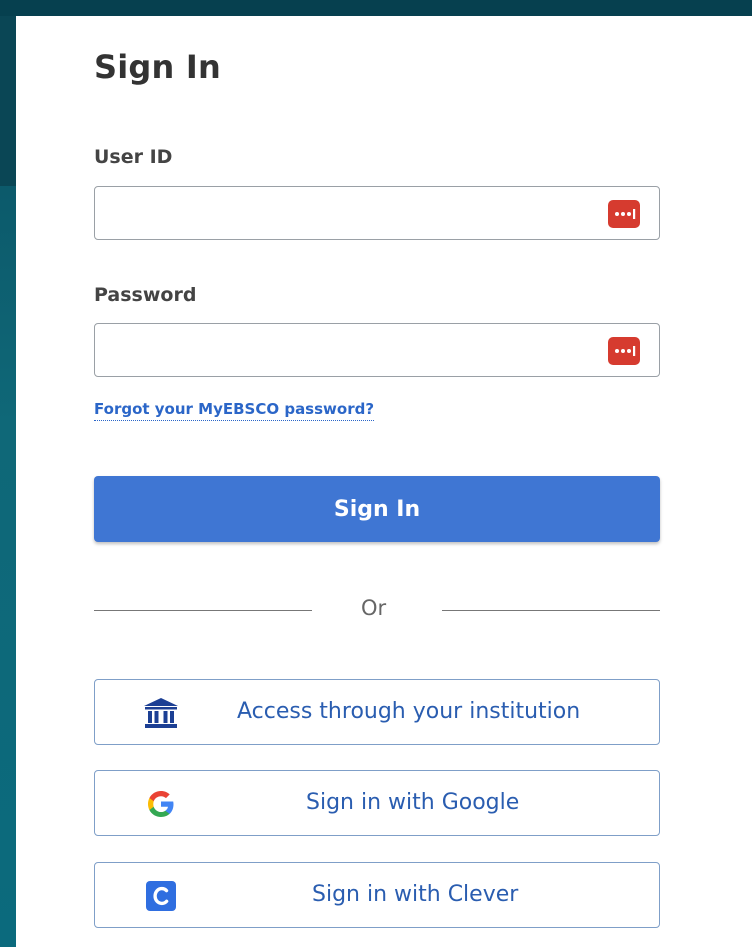  Describe the element at coordinates (415, 894) in the screenshot. I see `clever-sign-in-label: Sign in with Clever` at that location.